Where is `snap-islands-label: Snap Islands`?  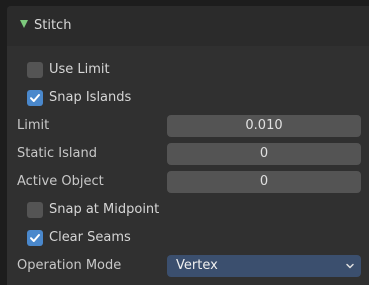
snap-islands-label: Snap Islands is located at coordinates (90, 97).